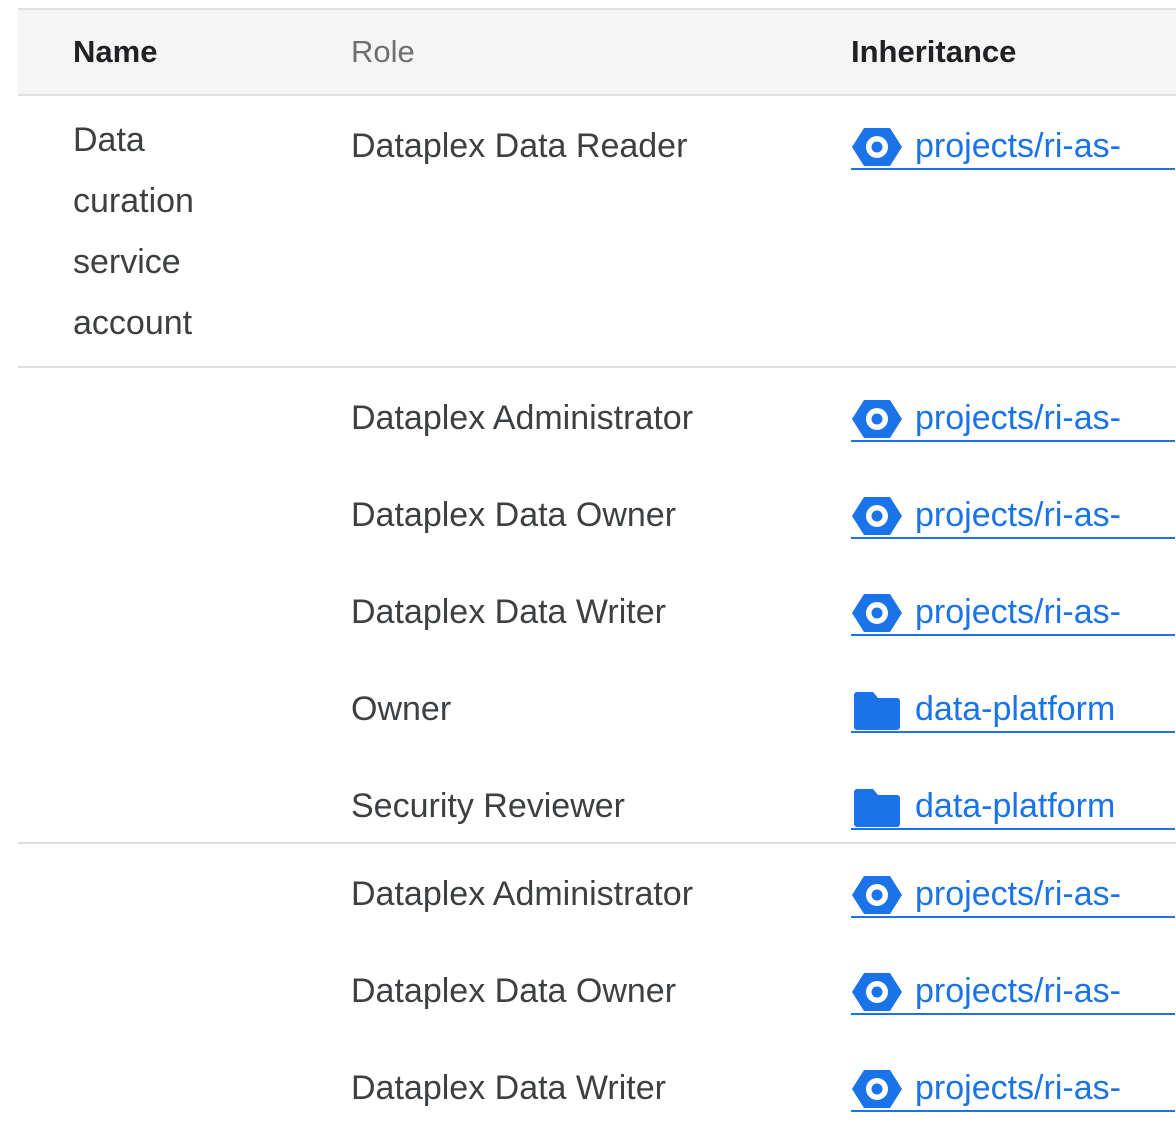  I want to click on table-header: Name Role Inheritance, so click(597, 53).